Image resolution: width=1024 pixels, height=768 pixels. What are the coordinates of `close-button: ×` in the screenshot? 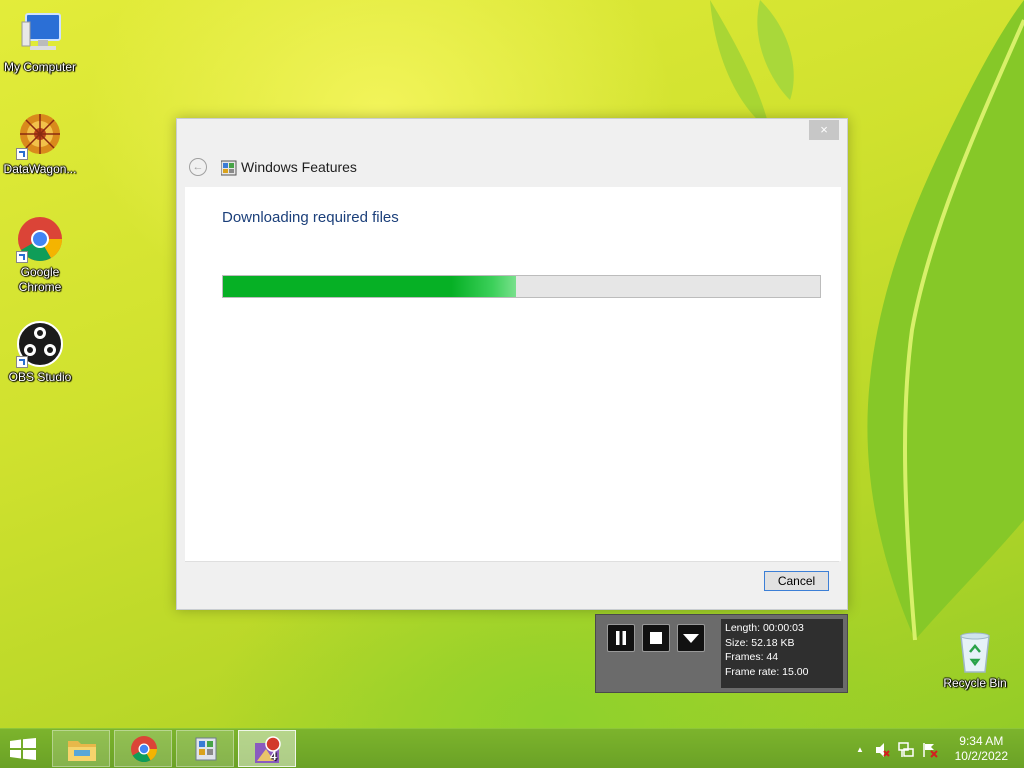 It's located at (824, 130).